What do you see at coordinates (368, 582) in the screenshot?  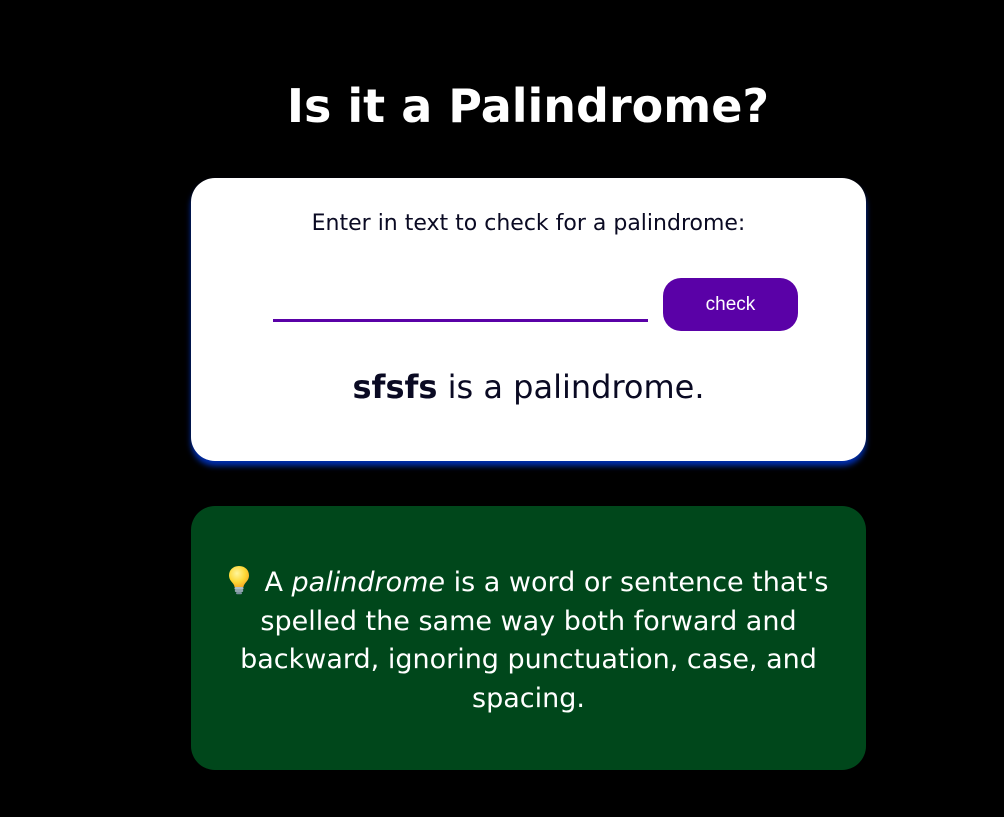 I see `definition-term: palindrome` at bounding box center [368, 582].